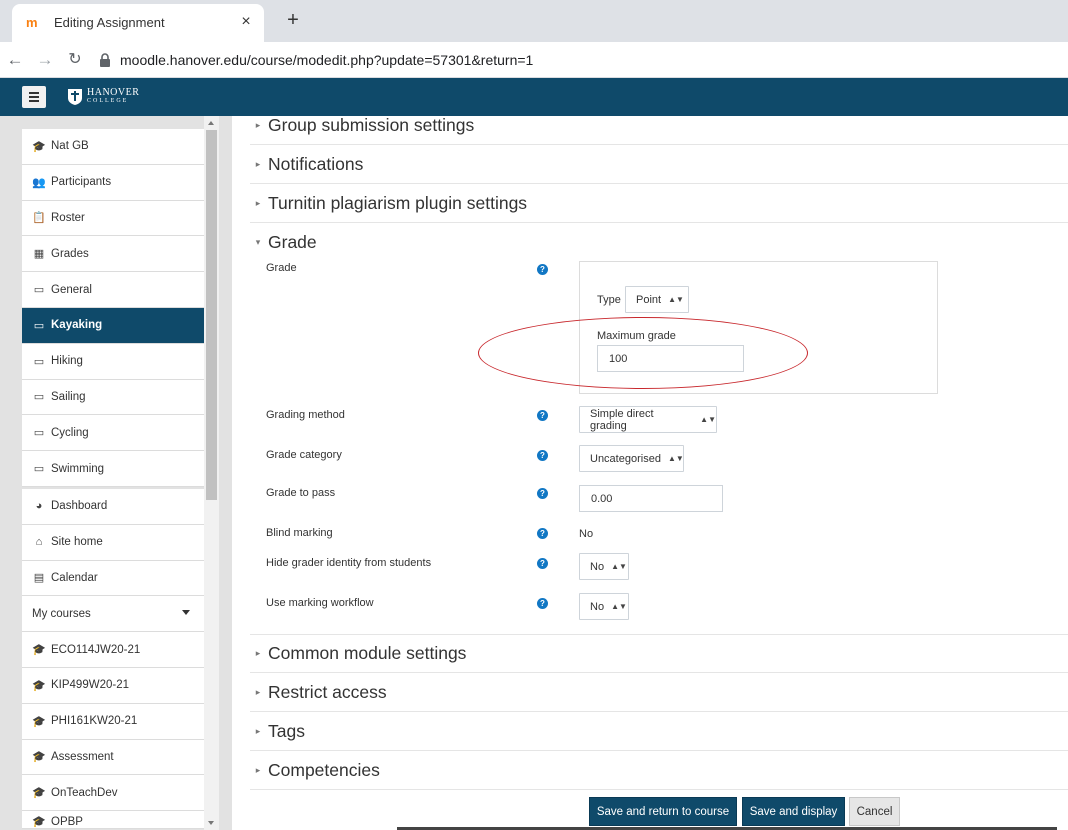 The height and width of the screenshot is (830, 1068). I want to click on nav-item-calendar: ▤ Calendar, so click(113, 578).